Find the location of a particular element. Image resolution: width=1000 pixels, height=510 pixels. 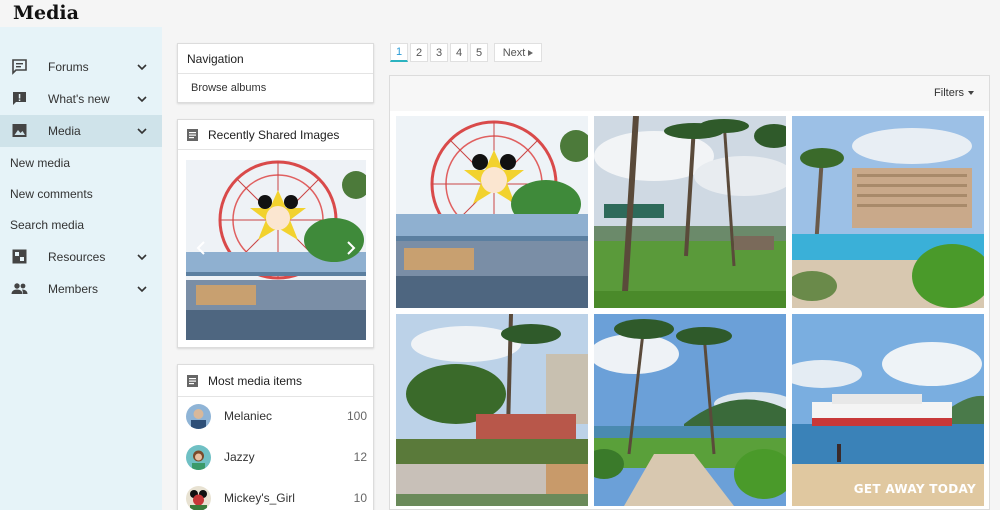

member-name: Mickey's_Girl is located at coordinates (259, 498).